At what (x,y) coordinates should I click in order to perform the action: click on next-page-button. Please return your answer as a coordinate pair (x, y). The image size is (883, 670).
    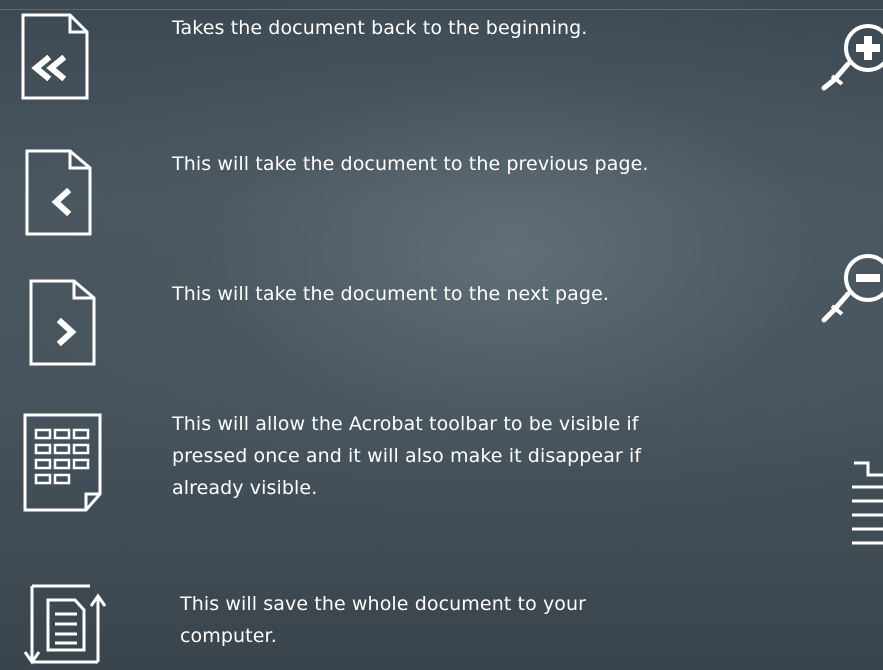
    Looking at the image, I should click on (63, 323).